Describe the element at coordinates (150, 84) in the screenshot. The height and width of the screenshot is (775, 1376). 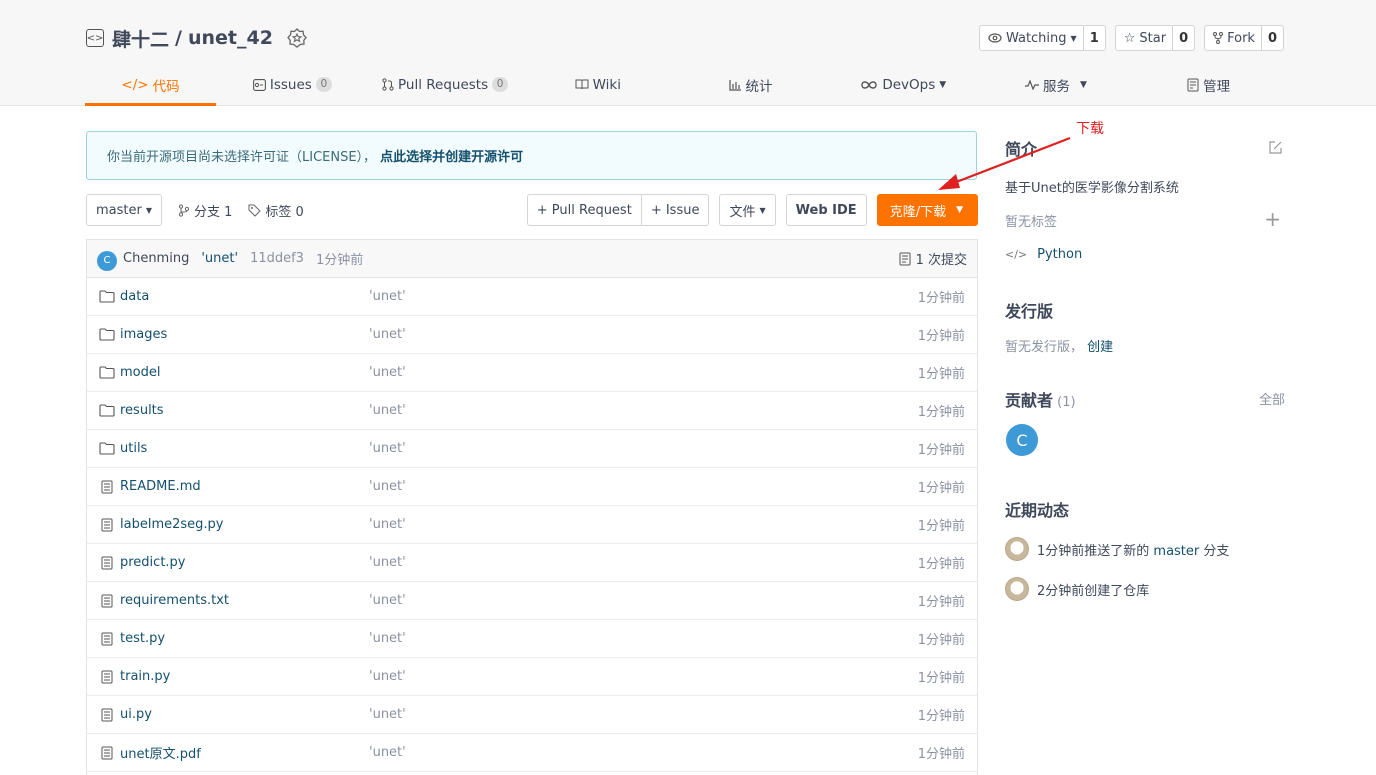
I see `tab-code: </> 代码` at that location.